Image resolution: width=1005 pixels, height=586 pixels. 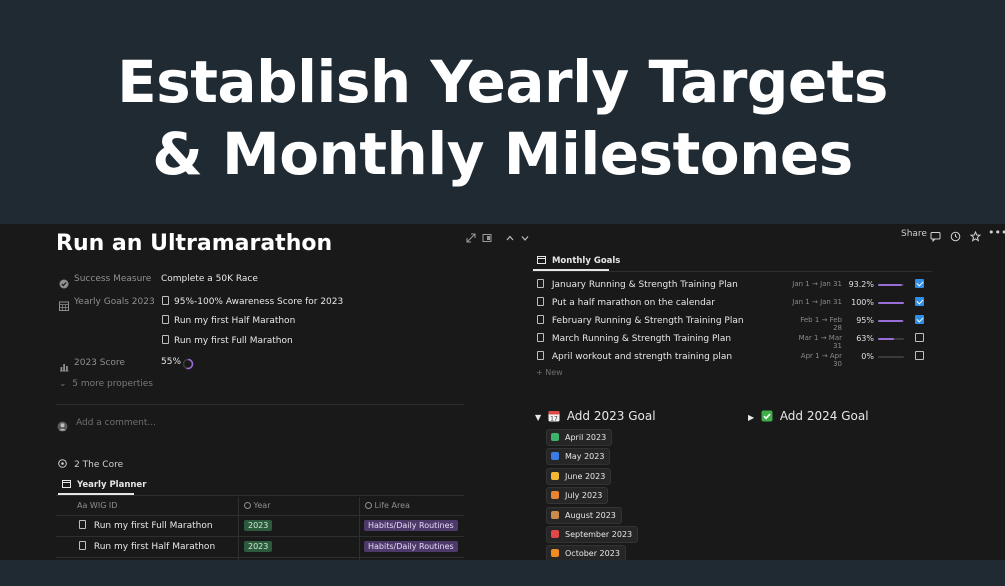 I want to click on share-button: Share, so click(x=914, y=234).